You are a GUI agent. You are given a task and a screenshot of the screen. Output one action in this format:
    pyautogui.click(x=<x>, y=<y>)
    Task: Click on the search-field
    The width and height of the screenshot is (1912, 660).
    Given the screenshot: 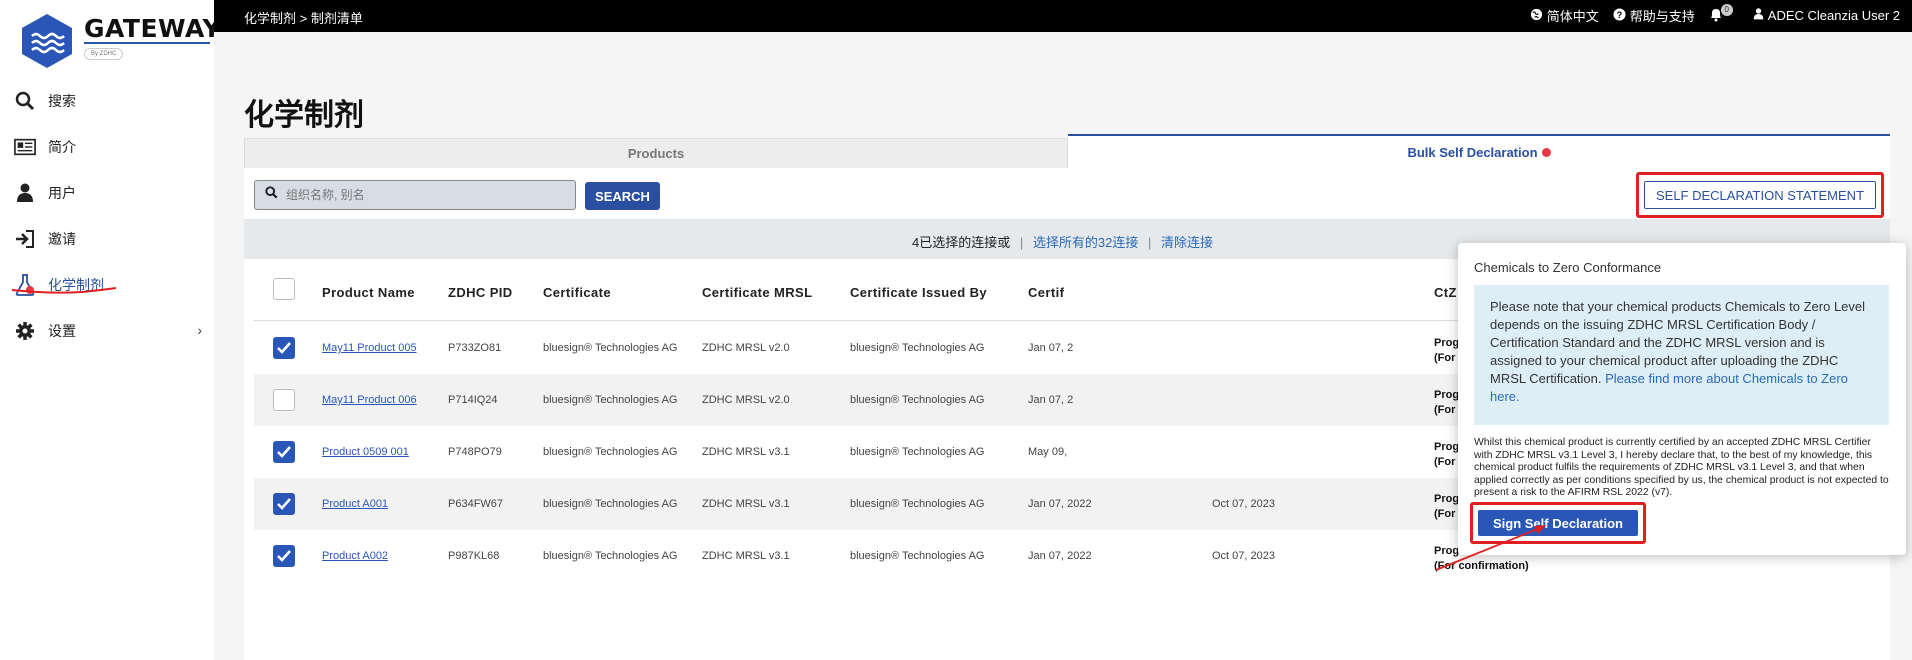 What is the action you would take?
    pyautogui.click(x=415, y=195)
    